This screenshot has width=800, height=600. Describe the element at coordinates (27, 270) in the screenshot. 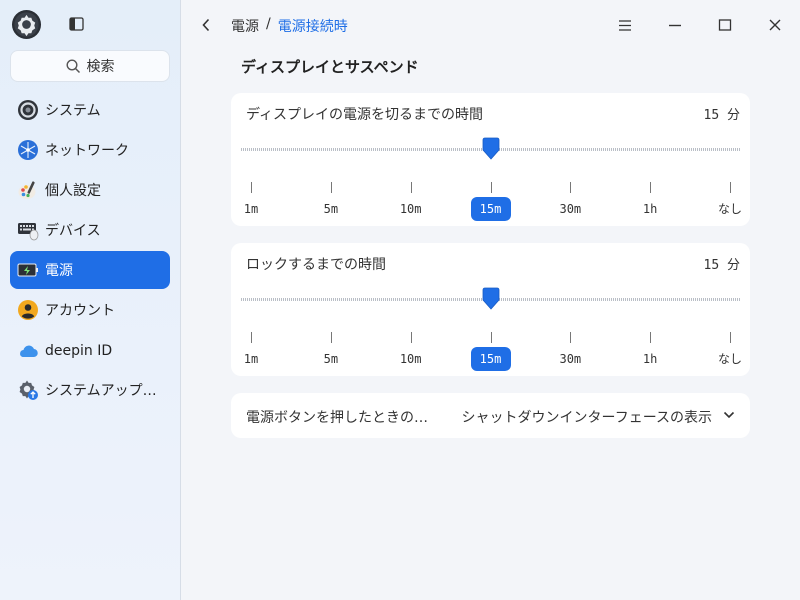

I see `power-icon` at that location.